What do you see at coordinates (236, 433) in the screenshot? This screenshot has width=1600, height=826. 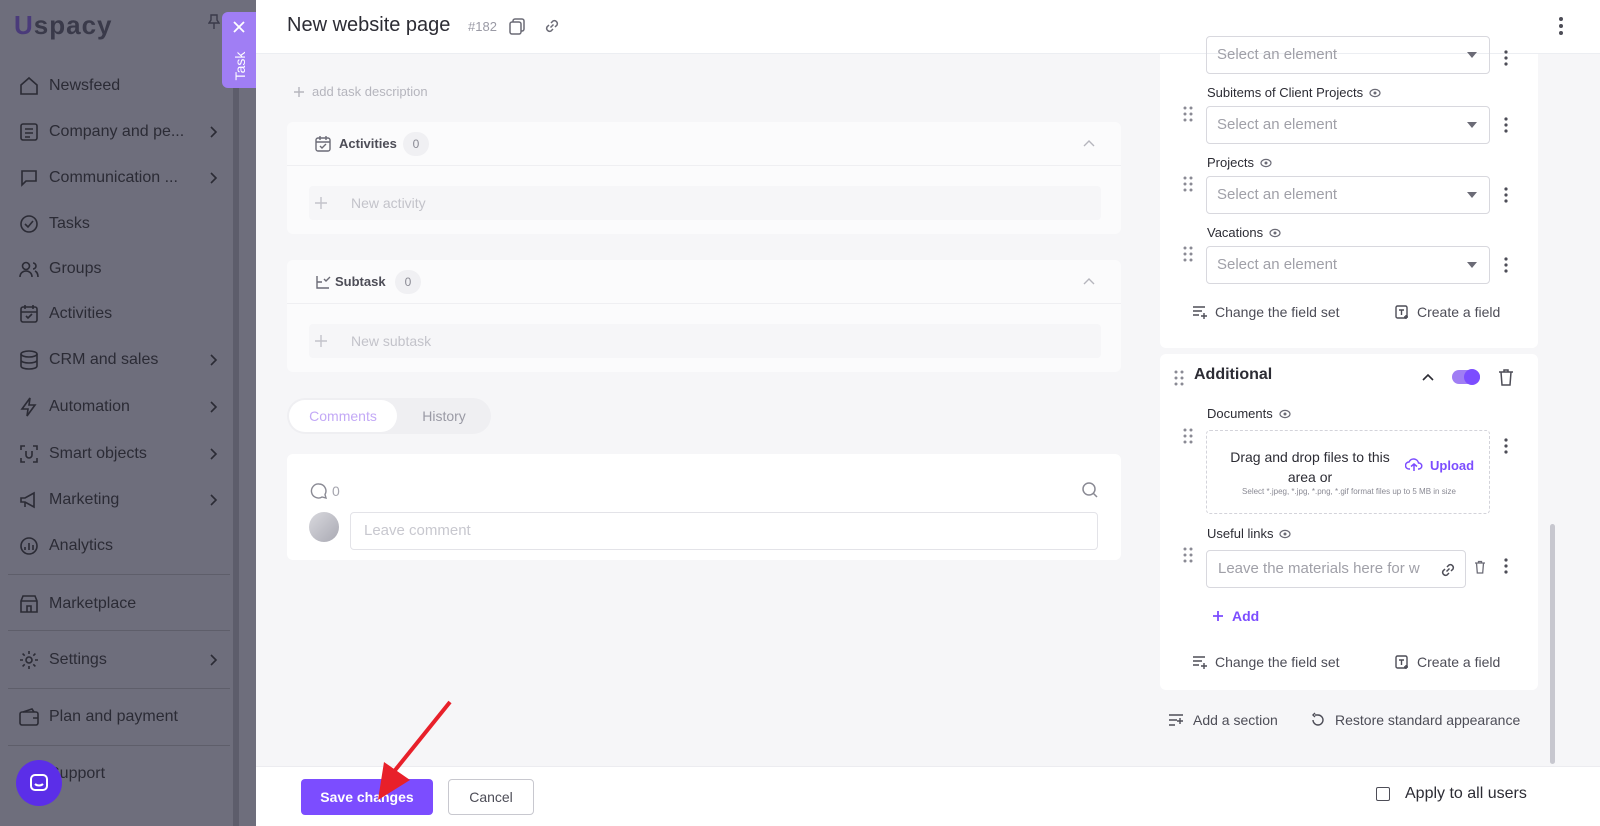 I see `sidebar-scrollbar` at bounding box center [236, 433].